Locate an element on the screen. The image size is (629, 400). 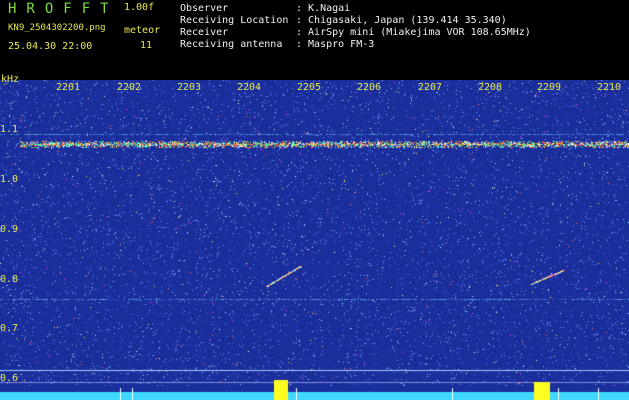
app-title: HROFFT is located at coordinates (63, 9).